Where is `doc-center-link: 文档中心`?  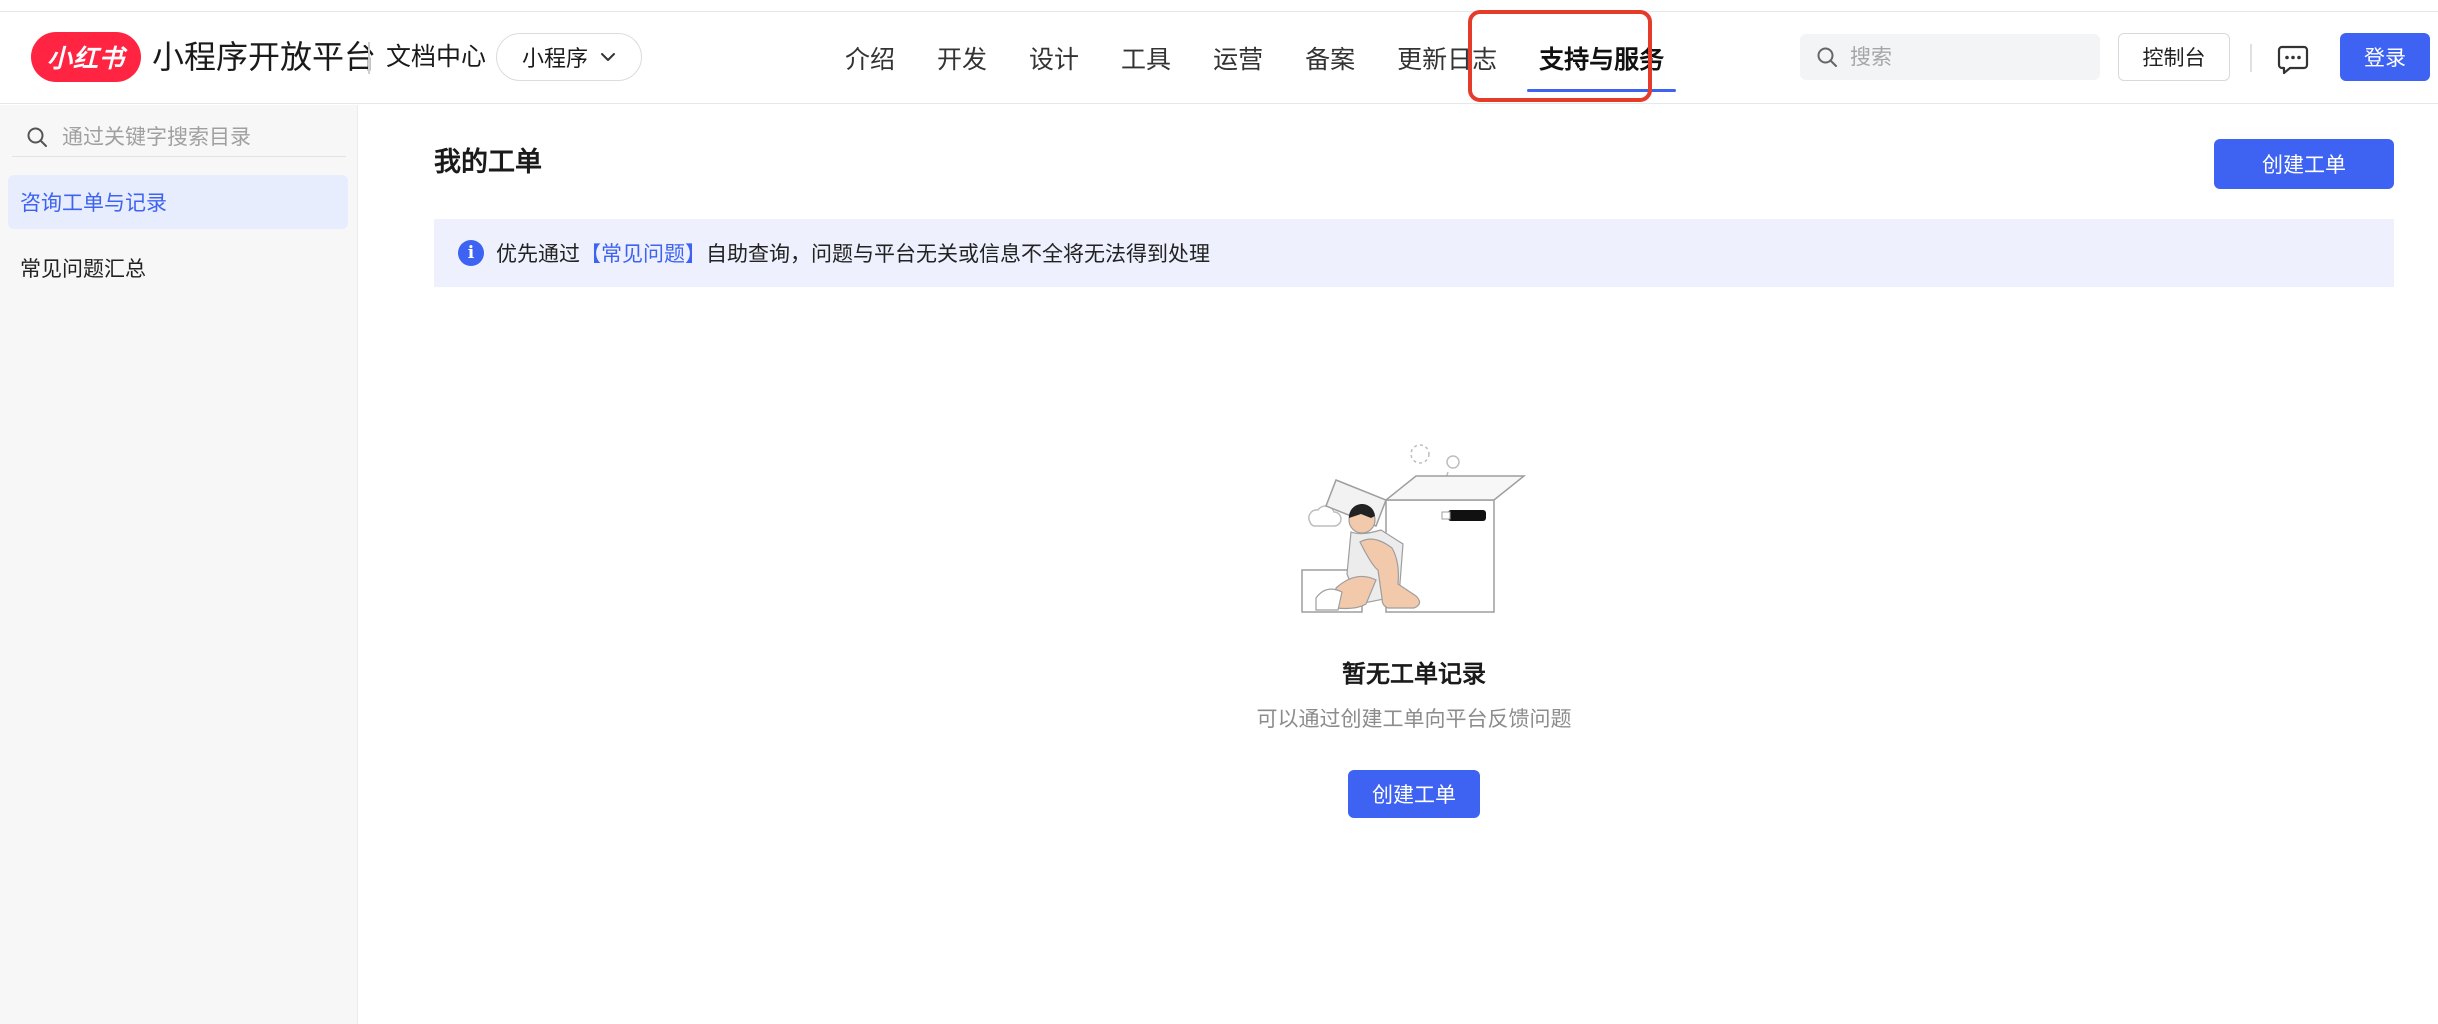
doc-center-link: 文档中心 is located at coordinates (436, 57).